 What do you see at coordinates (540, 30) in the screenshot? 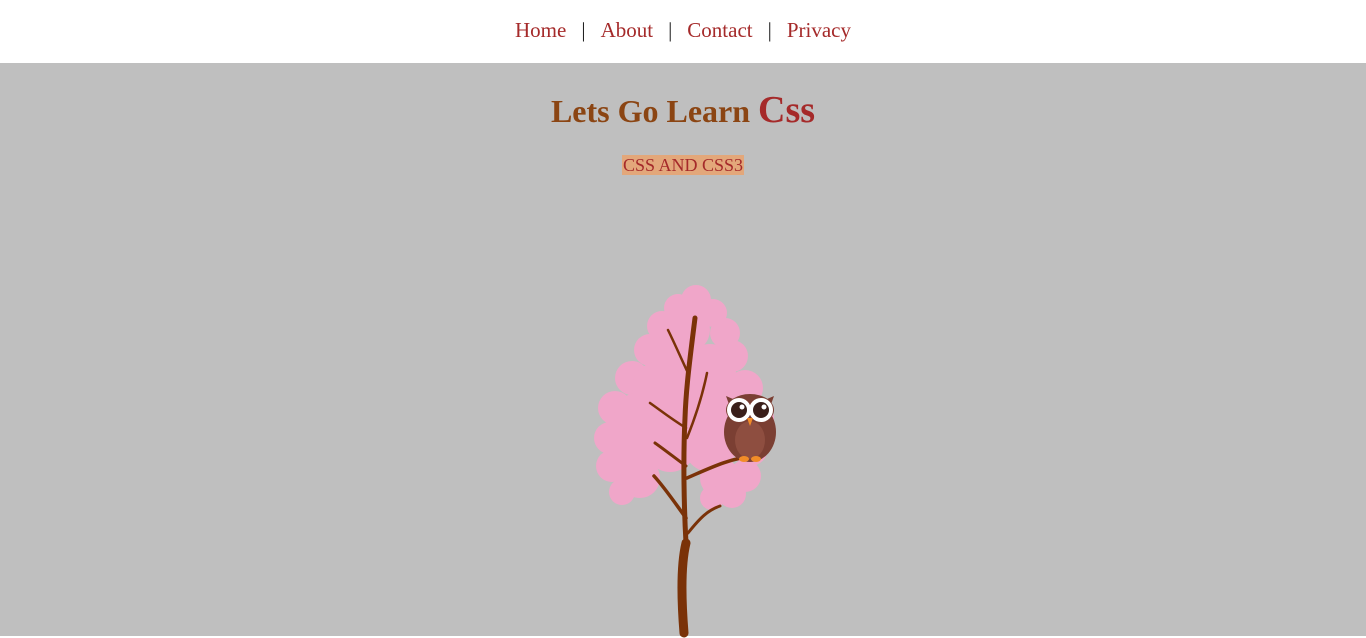
I see `nav-link-home: Home` at bounding box center [540, 30].